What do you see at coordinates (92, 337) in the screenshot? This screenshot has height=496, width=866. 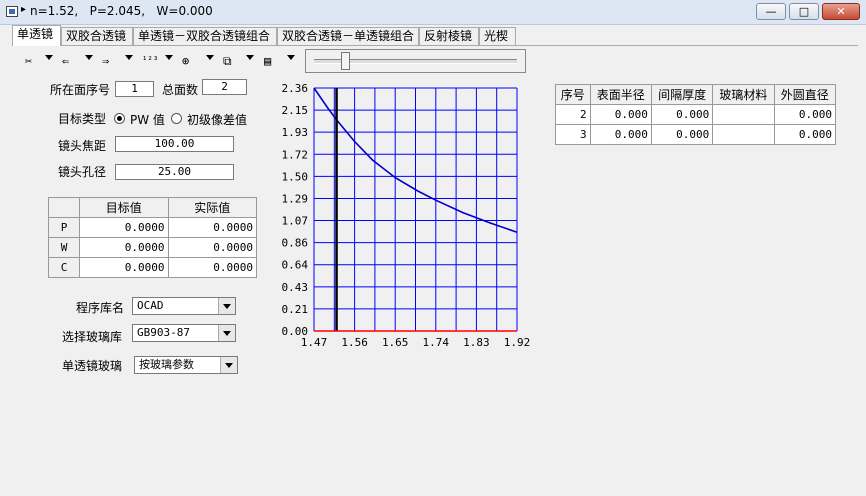 I see `glass-lib-label: 选择玻璃库` at bounding box center [92, 337].